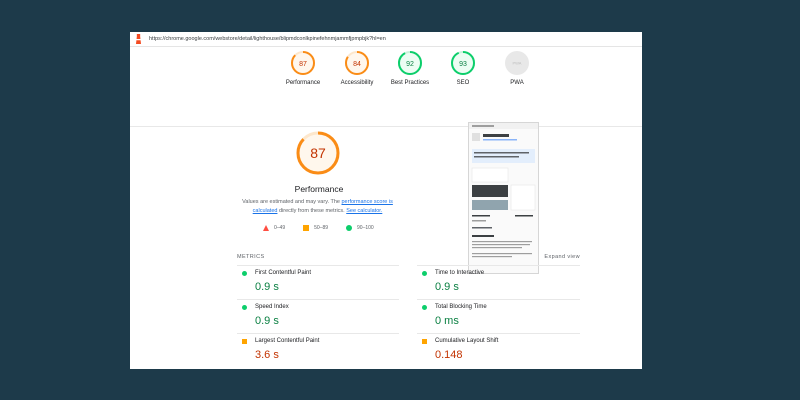 The image size is (800, 400). Describe the element at coordinates (312, 211) in the screenshot. I see `desc-text: directly from these metrics.` at that location.